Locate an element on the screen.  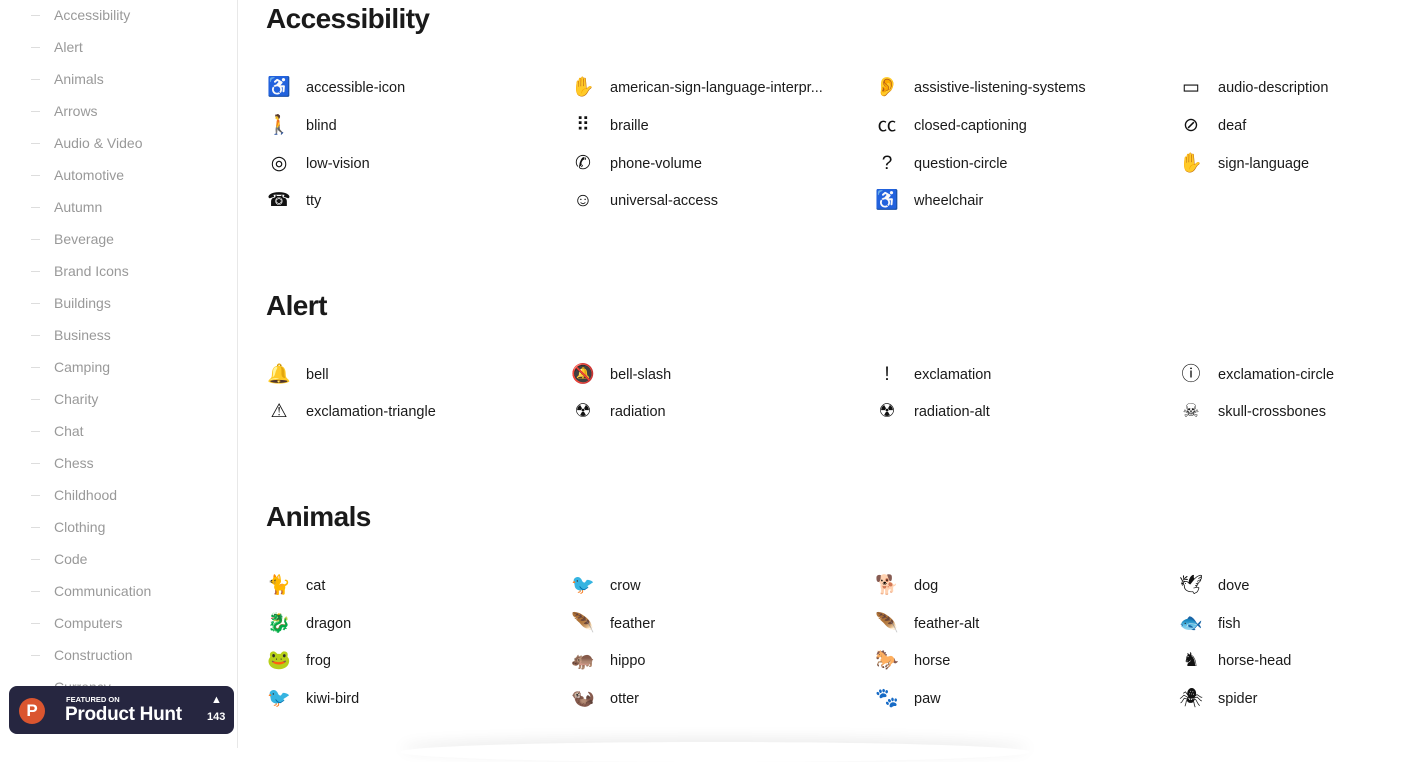
icon-item-fish: 🐟 fish is located at coordinates (1303, 624).